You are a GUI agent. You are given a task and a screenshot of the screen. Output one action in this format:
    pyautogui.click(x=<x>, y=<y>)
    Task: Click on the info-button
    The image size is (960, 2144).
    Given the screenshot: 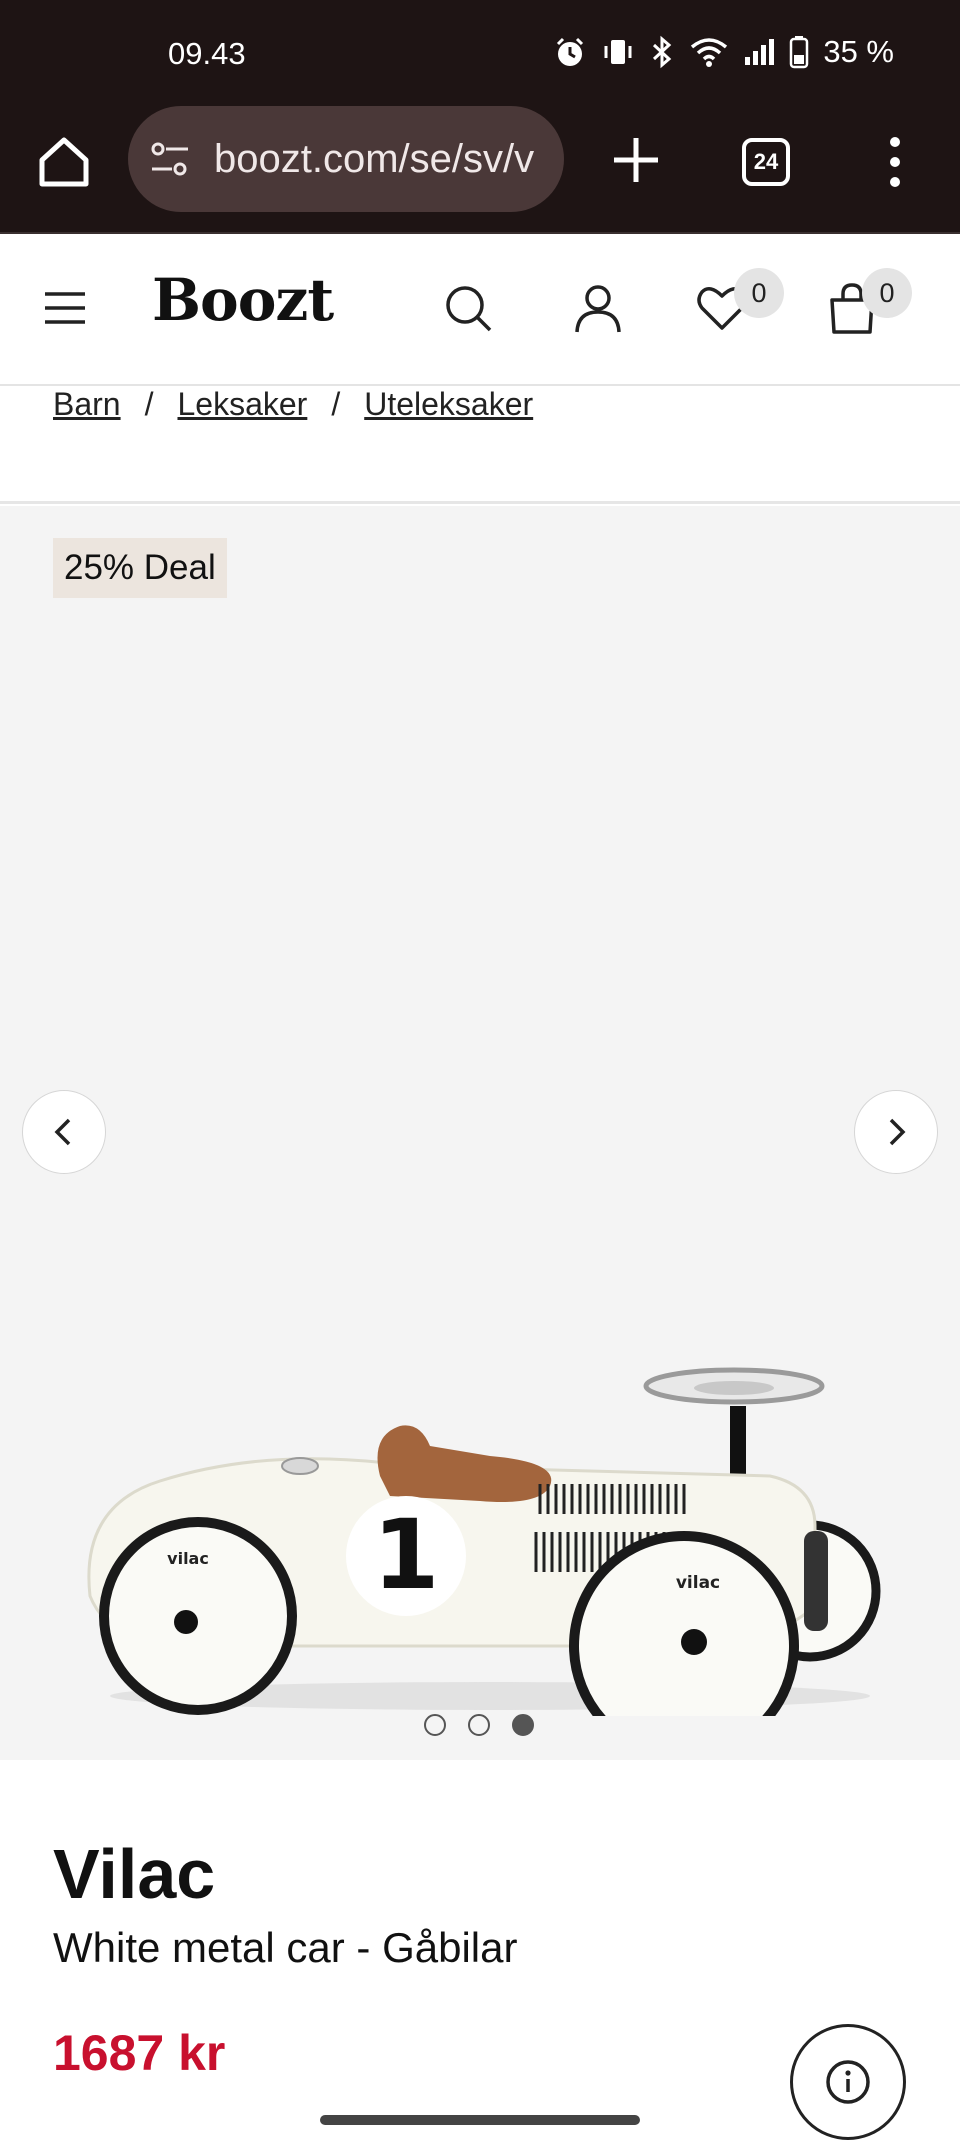 What is the action you would take?
    pyautogui.click(x=848, y=2082)
    